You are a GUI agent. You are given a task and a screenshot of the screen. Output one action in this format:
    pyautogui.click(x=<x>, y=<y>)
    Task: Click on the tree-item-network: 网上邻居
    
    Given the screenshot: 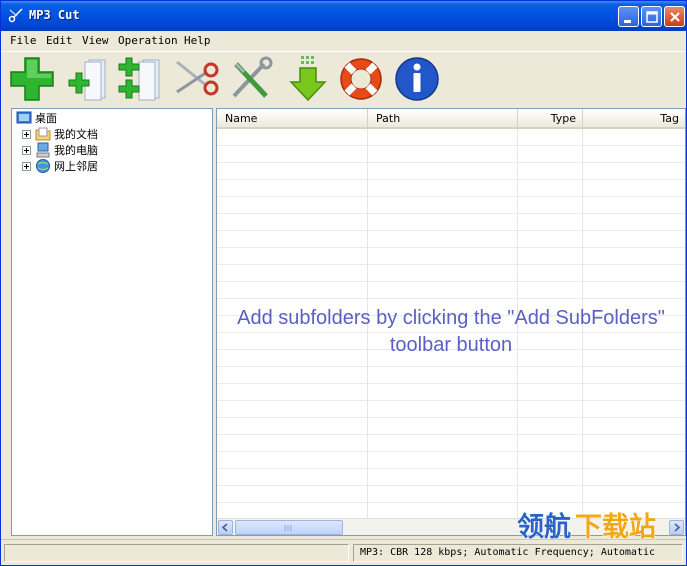 What is the action you would take?
    pyautogui.click(x=60, y=166)
    